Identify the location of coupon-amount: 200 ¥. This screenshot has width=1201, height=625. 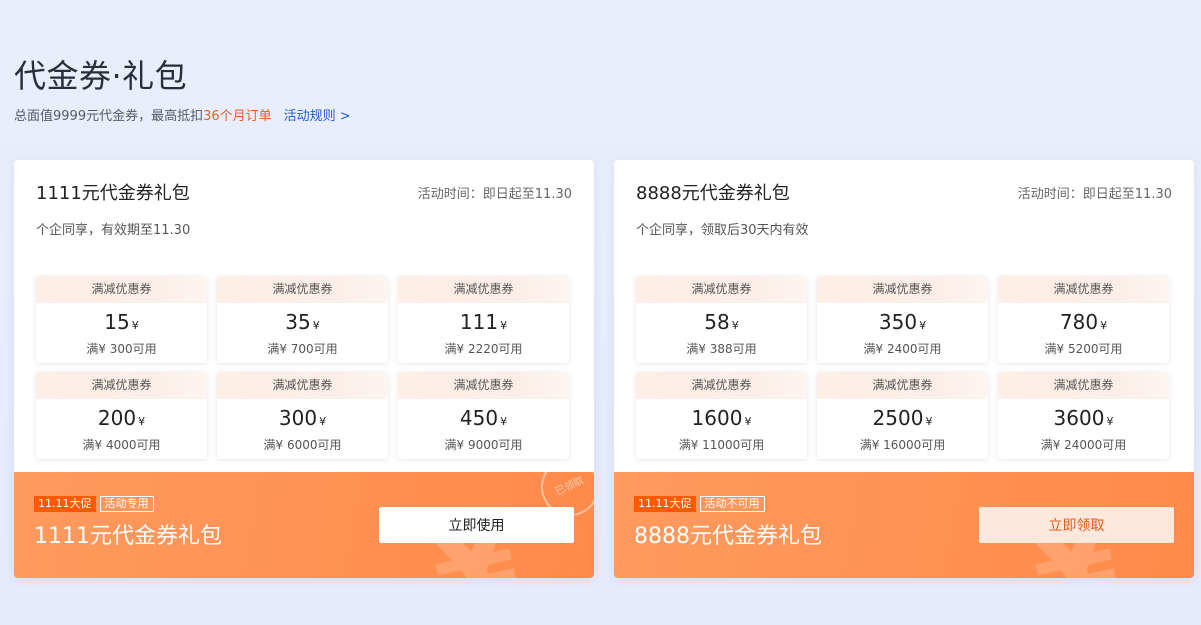
(121, 420).